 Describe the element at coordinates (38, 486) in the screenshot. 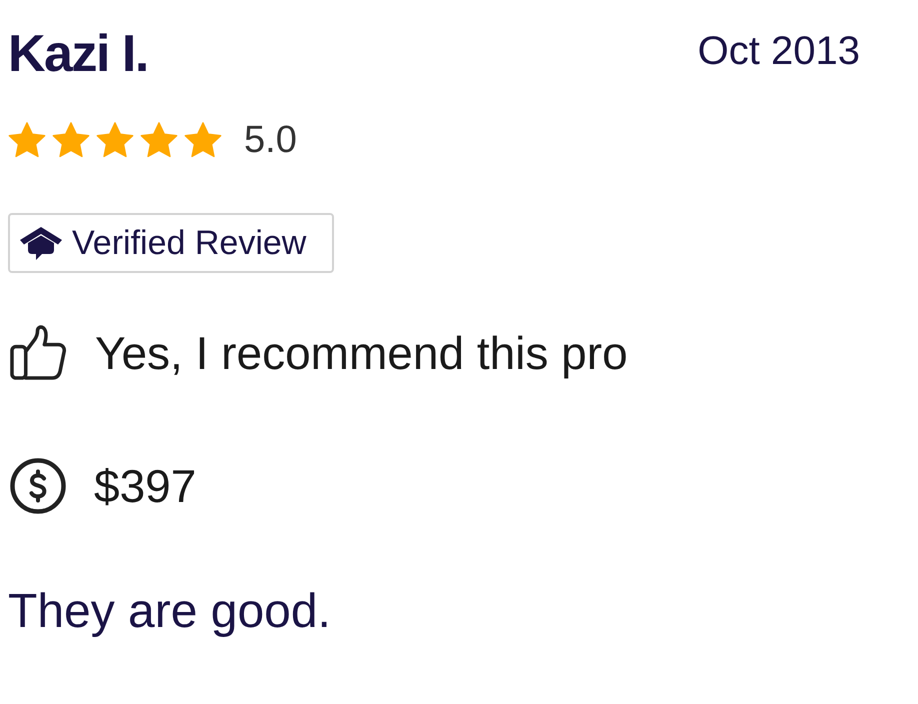

I see `dollar-icon` at that location.